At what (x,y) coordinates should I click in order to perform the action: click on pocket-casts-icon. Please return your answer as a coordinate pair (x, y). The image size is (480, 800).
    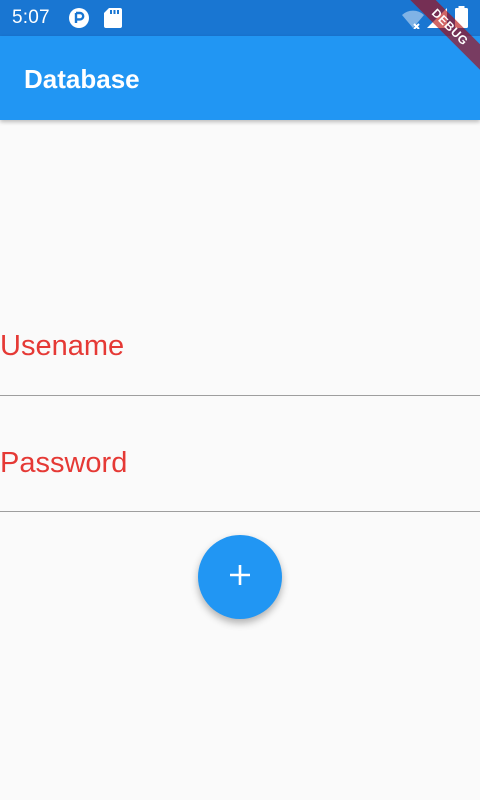
    Looking at the image, I should click on (79, 20).